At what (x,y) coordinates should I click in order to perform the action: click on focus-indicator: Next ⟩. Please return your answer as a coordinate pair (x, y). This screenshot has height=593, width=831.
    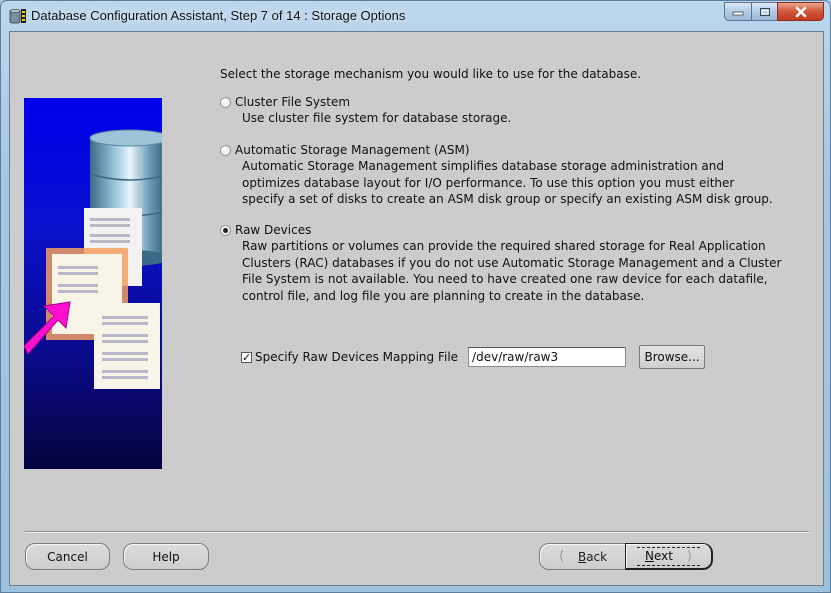
    Looking at the image, I should click on (668, 556).